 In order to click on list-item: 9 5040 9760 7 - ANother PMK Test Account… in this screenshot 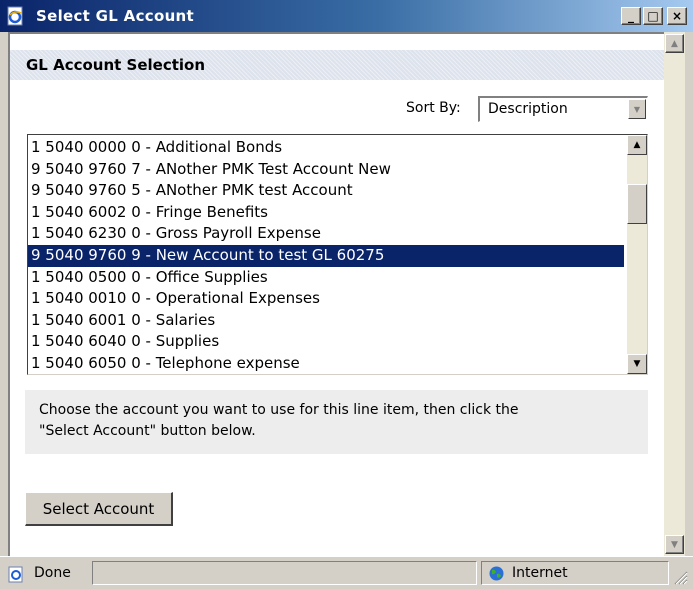, I will do `click(326, 170)`.